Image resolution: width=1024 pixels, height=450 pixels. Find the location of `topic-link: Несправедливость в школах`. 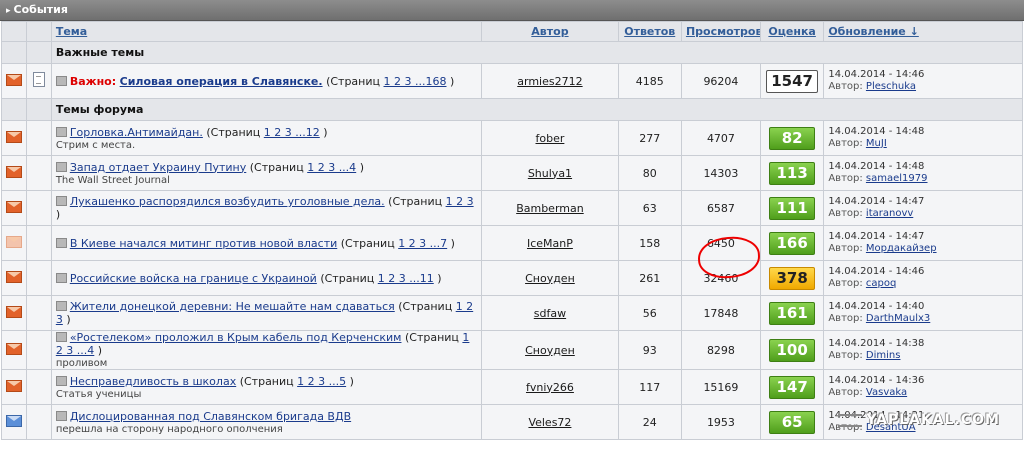

topic-link: Несправедливость в школах is located at coordinates (153, 381).